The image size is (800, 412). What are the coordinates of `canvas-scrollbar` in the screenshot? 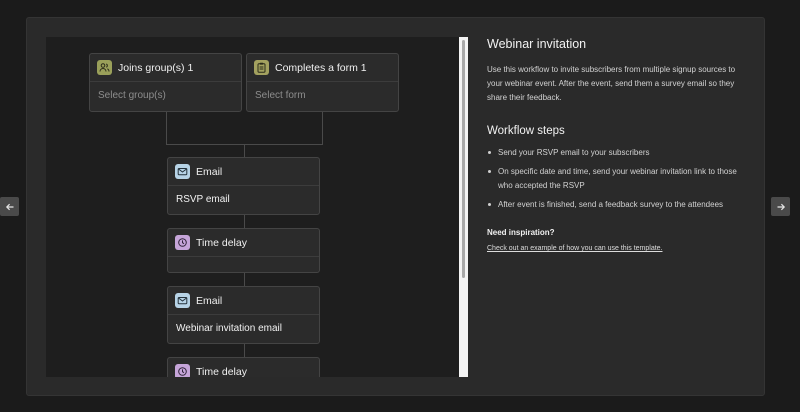 It's located at (463, 207).